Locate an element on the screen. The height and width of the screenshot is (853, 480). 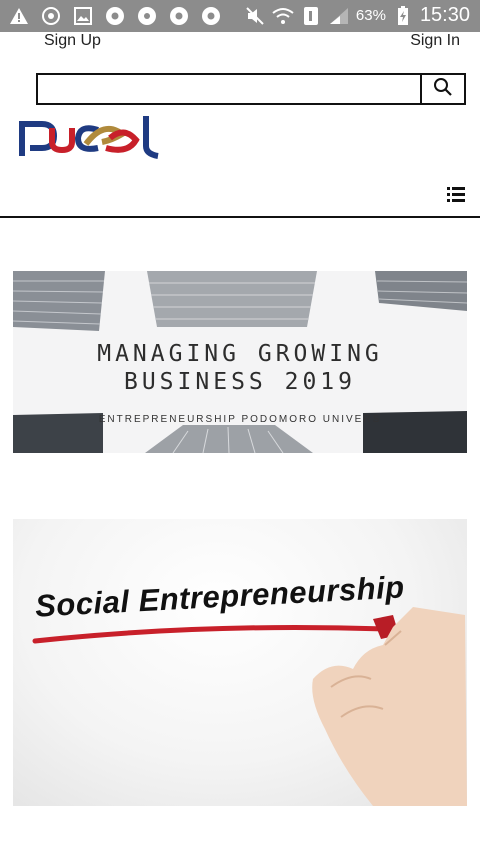
image-icon is located at coordinates (83, 16).